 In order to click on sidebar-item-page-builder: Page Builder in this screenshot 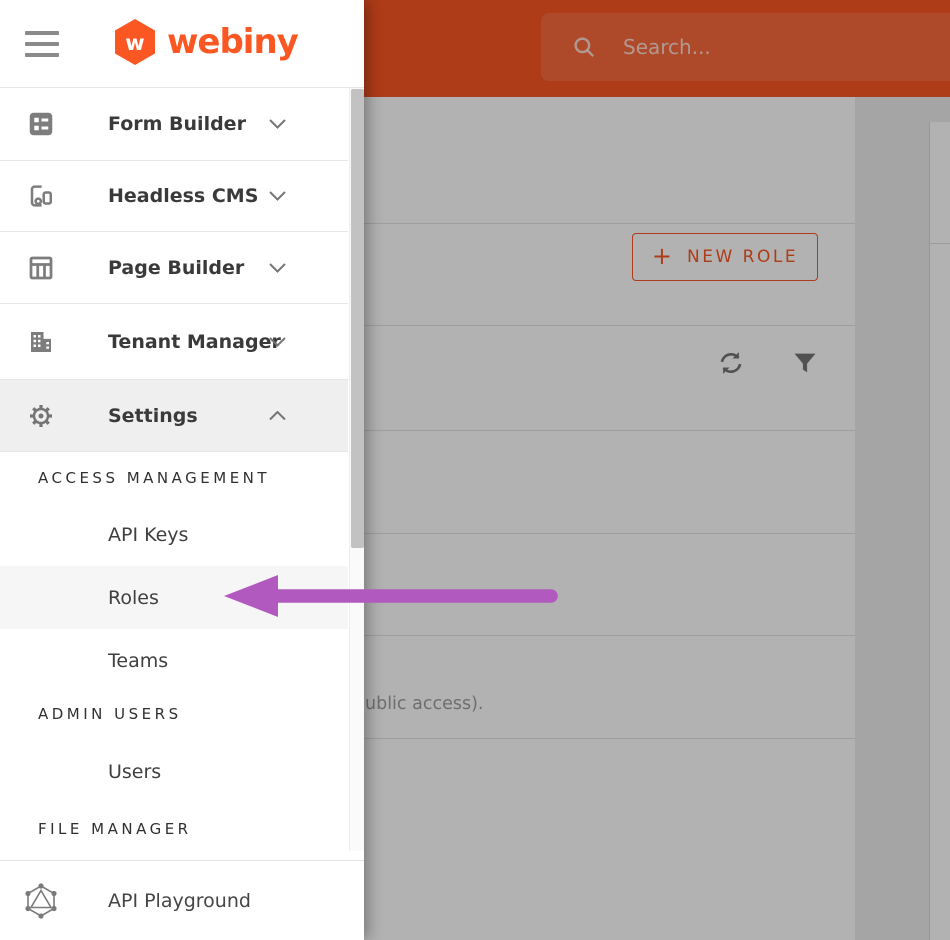, I will do `click(174, 268)`.